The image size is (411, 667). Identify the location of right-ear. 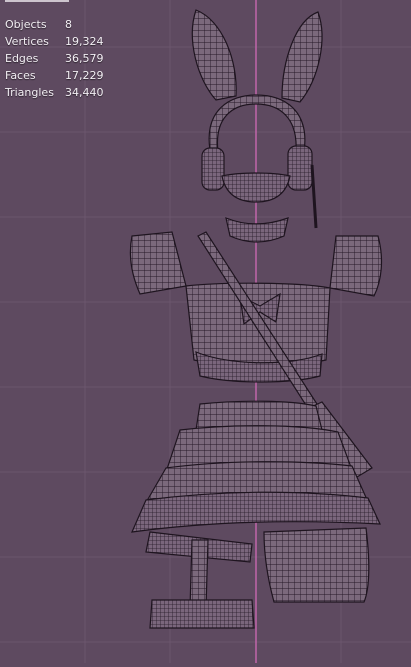
(302, 57).